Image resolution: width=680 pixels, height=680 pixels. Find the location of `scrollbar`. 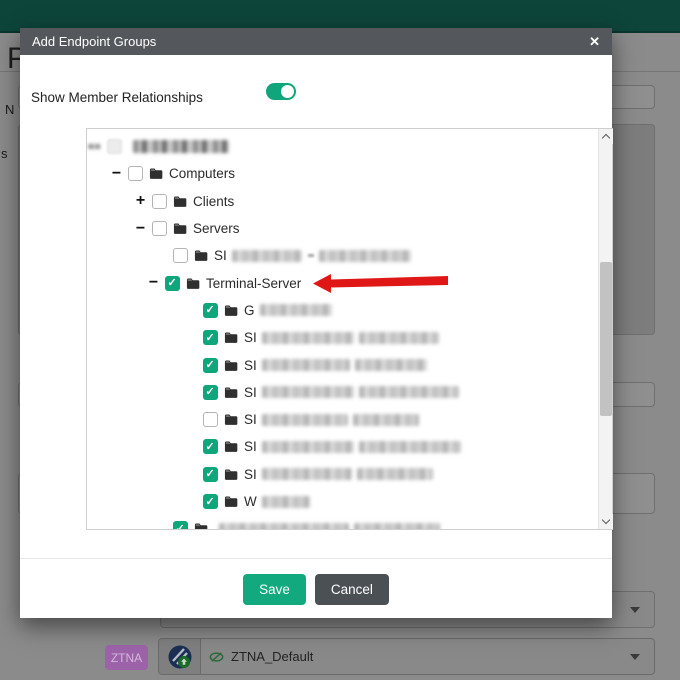

scrollbar is located at coordinates (605, 329).